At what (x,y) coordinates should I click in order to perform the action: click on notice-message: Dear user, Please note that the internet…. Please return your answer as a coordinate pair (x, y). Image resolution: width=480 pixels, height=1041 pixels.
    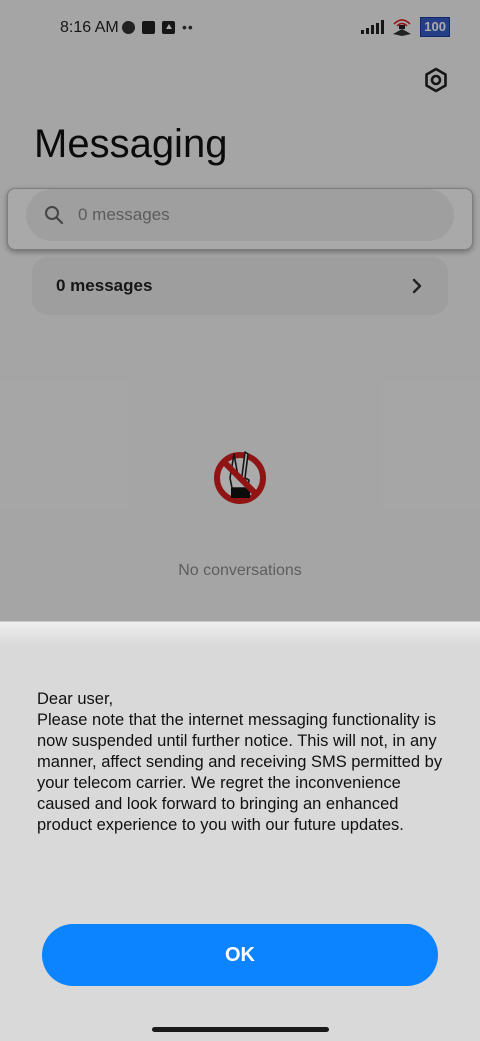
    Looking at the image, I should click on (240, 762).